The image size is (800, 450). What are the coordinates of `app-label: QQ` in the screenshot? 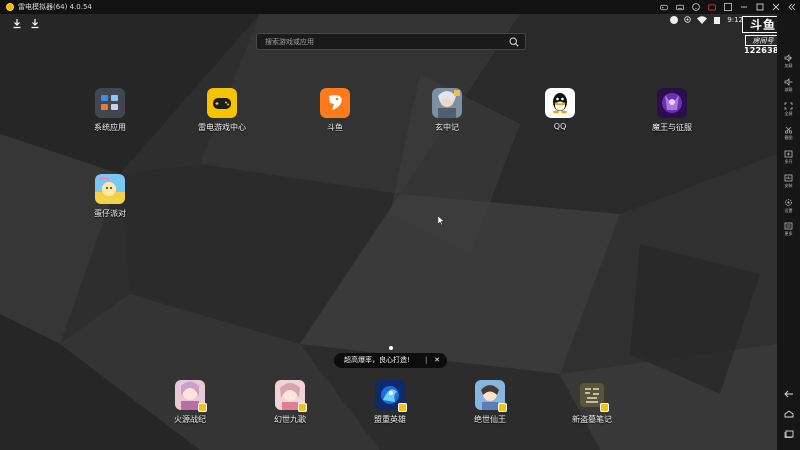 It's located at (560, 126).